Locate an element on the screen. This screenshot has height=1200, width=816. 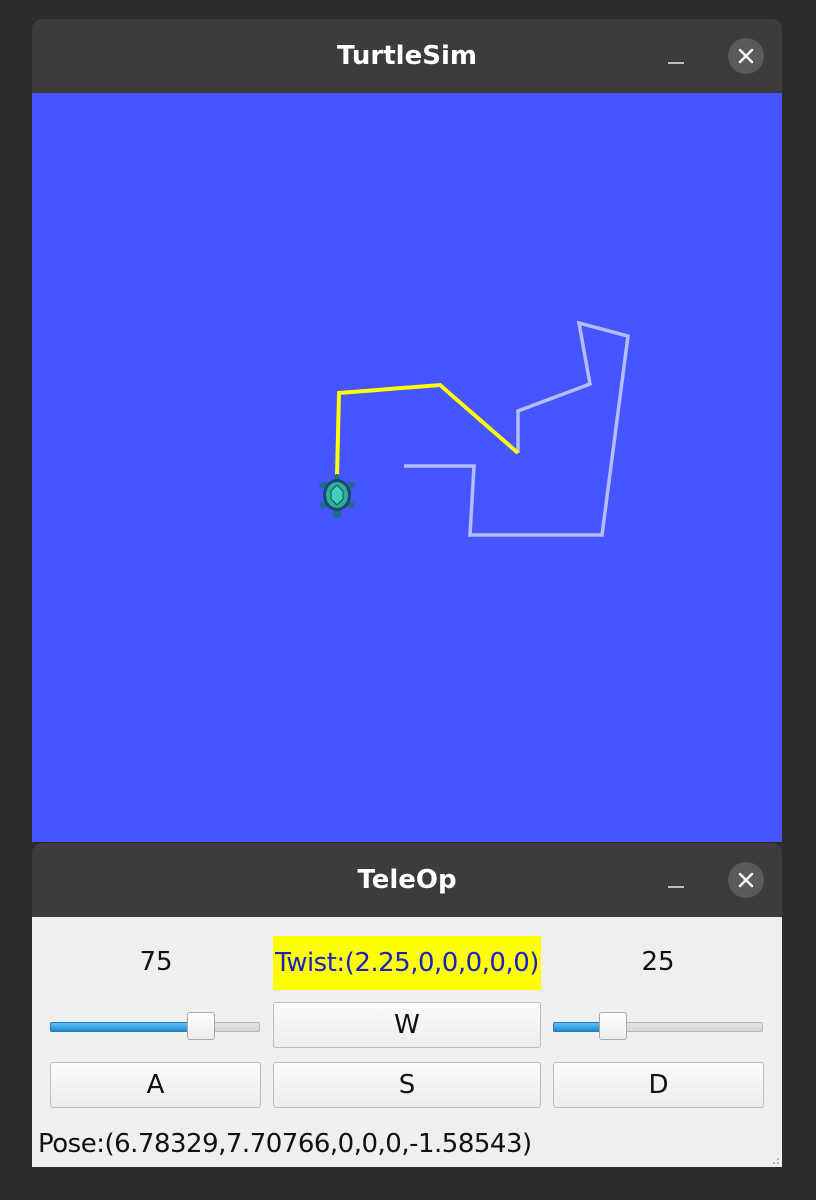
angular-speed-slider is located at coordinates (658, 1027).